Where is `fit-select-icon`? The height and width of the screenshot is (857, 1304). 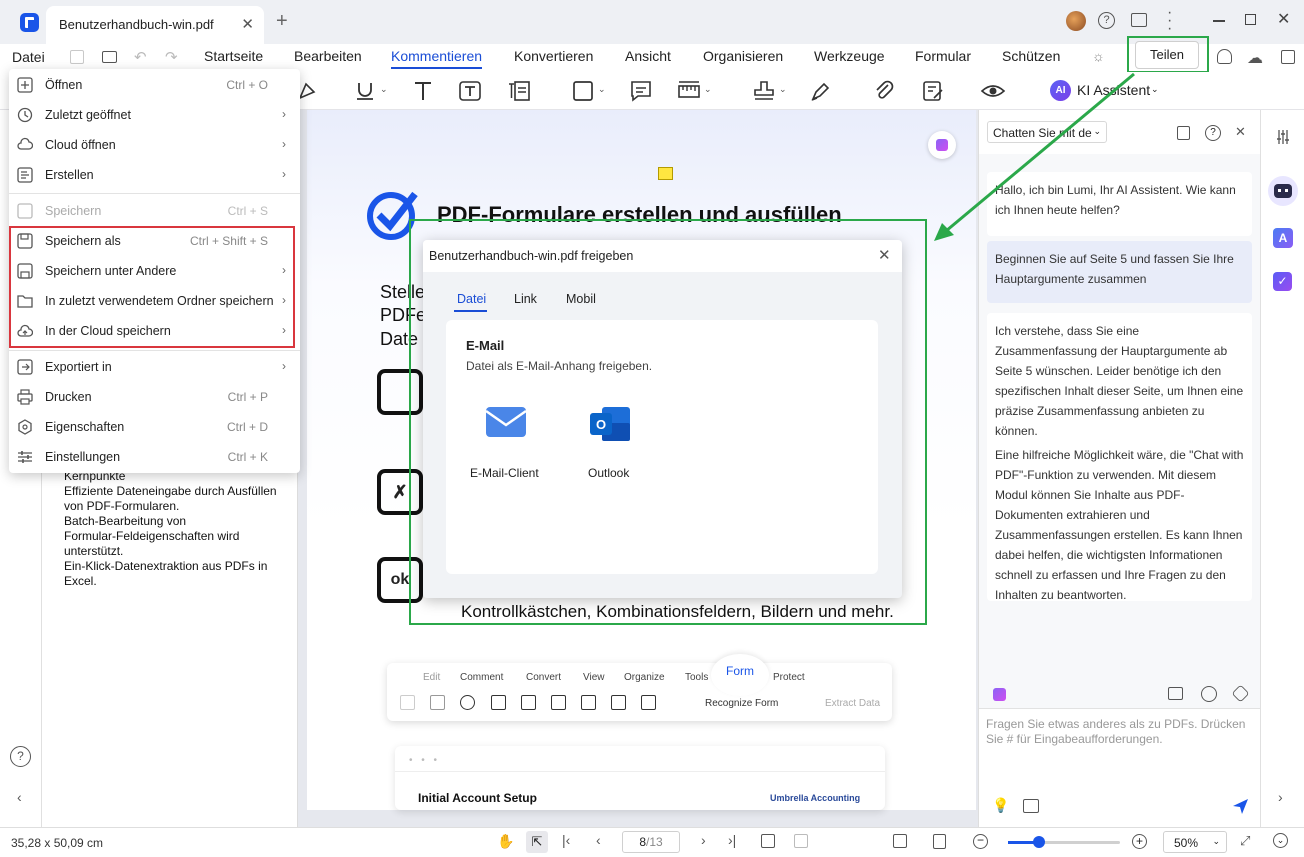
fit-select-icon is located at coordinates (900, 841).